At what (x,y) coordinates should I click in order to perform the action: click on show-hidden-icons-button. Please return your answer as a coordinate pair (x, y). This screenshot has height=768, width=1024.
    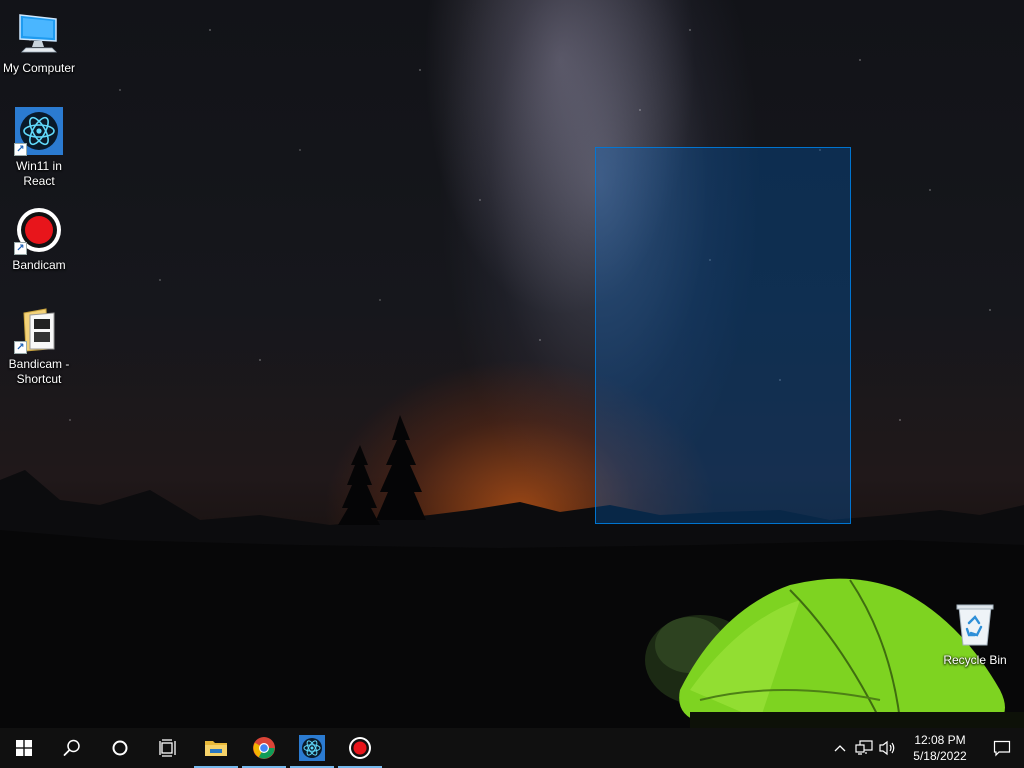
    Looking at the image, I should click on (840, 748).